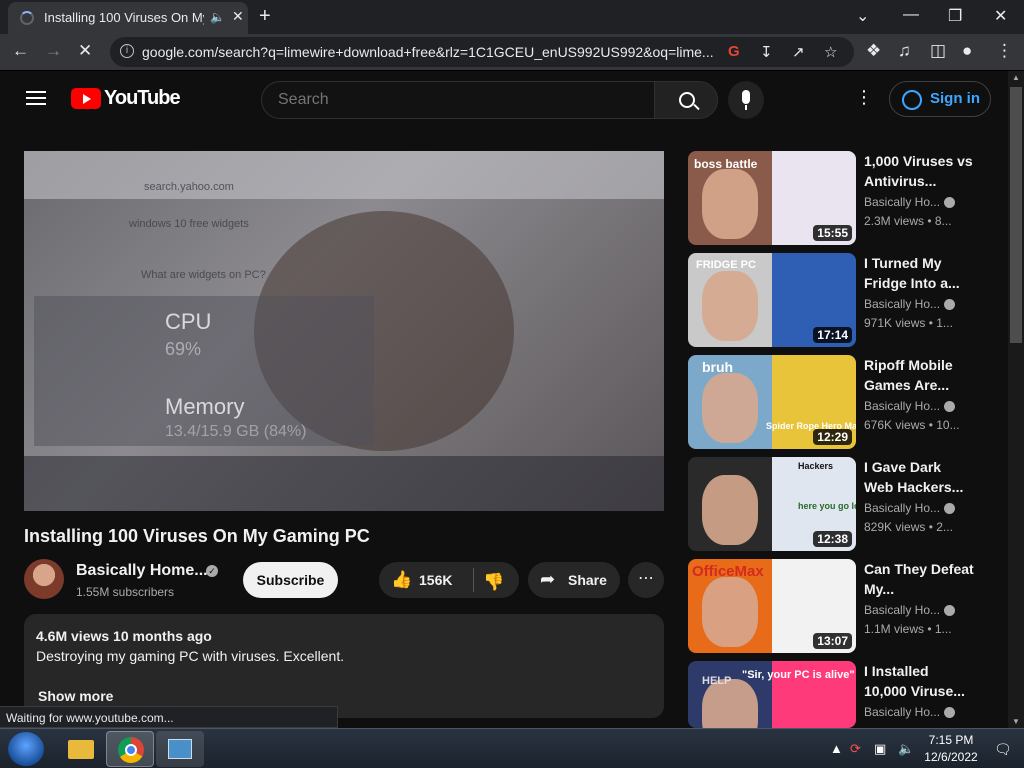 This screenshot has height=768, width=1024. I want to click on video-duration: 17:14, so click(832, 335).